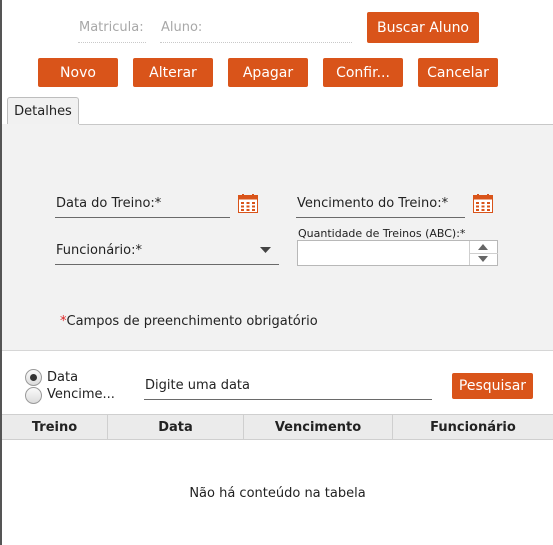  I want to click on search-input-placeholder: Digite uma data, so click(197, 385).